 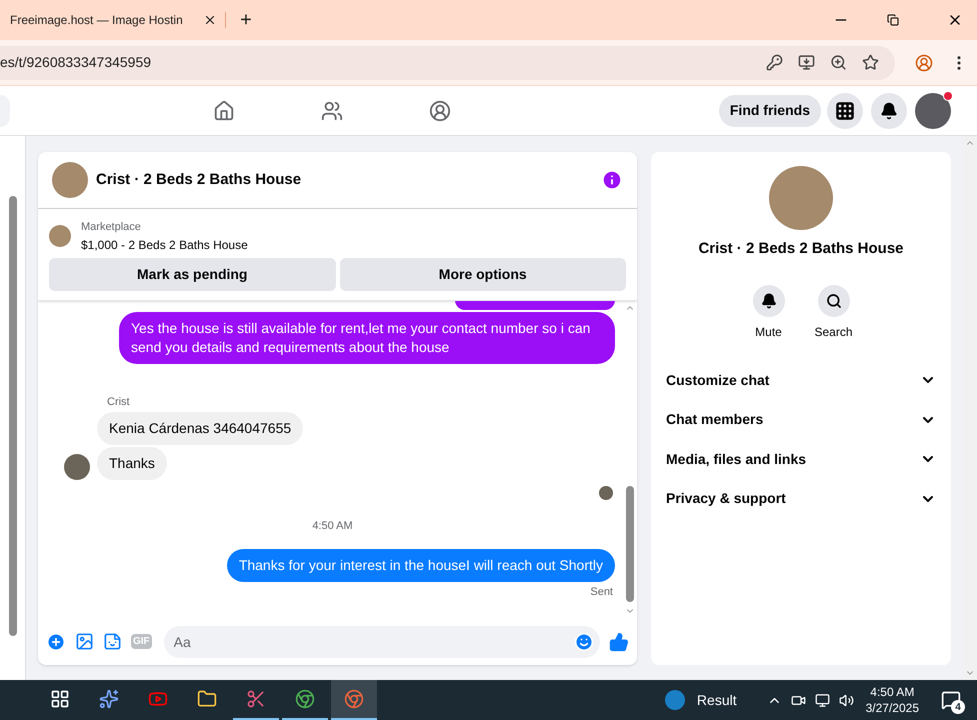 I want to click on action-button: Mark as pending, so click(x=192, y=274).